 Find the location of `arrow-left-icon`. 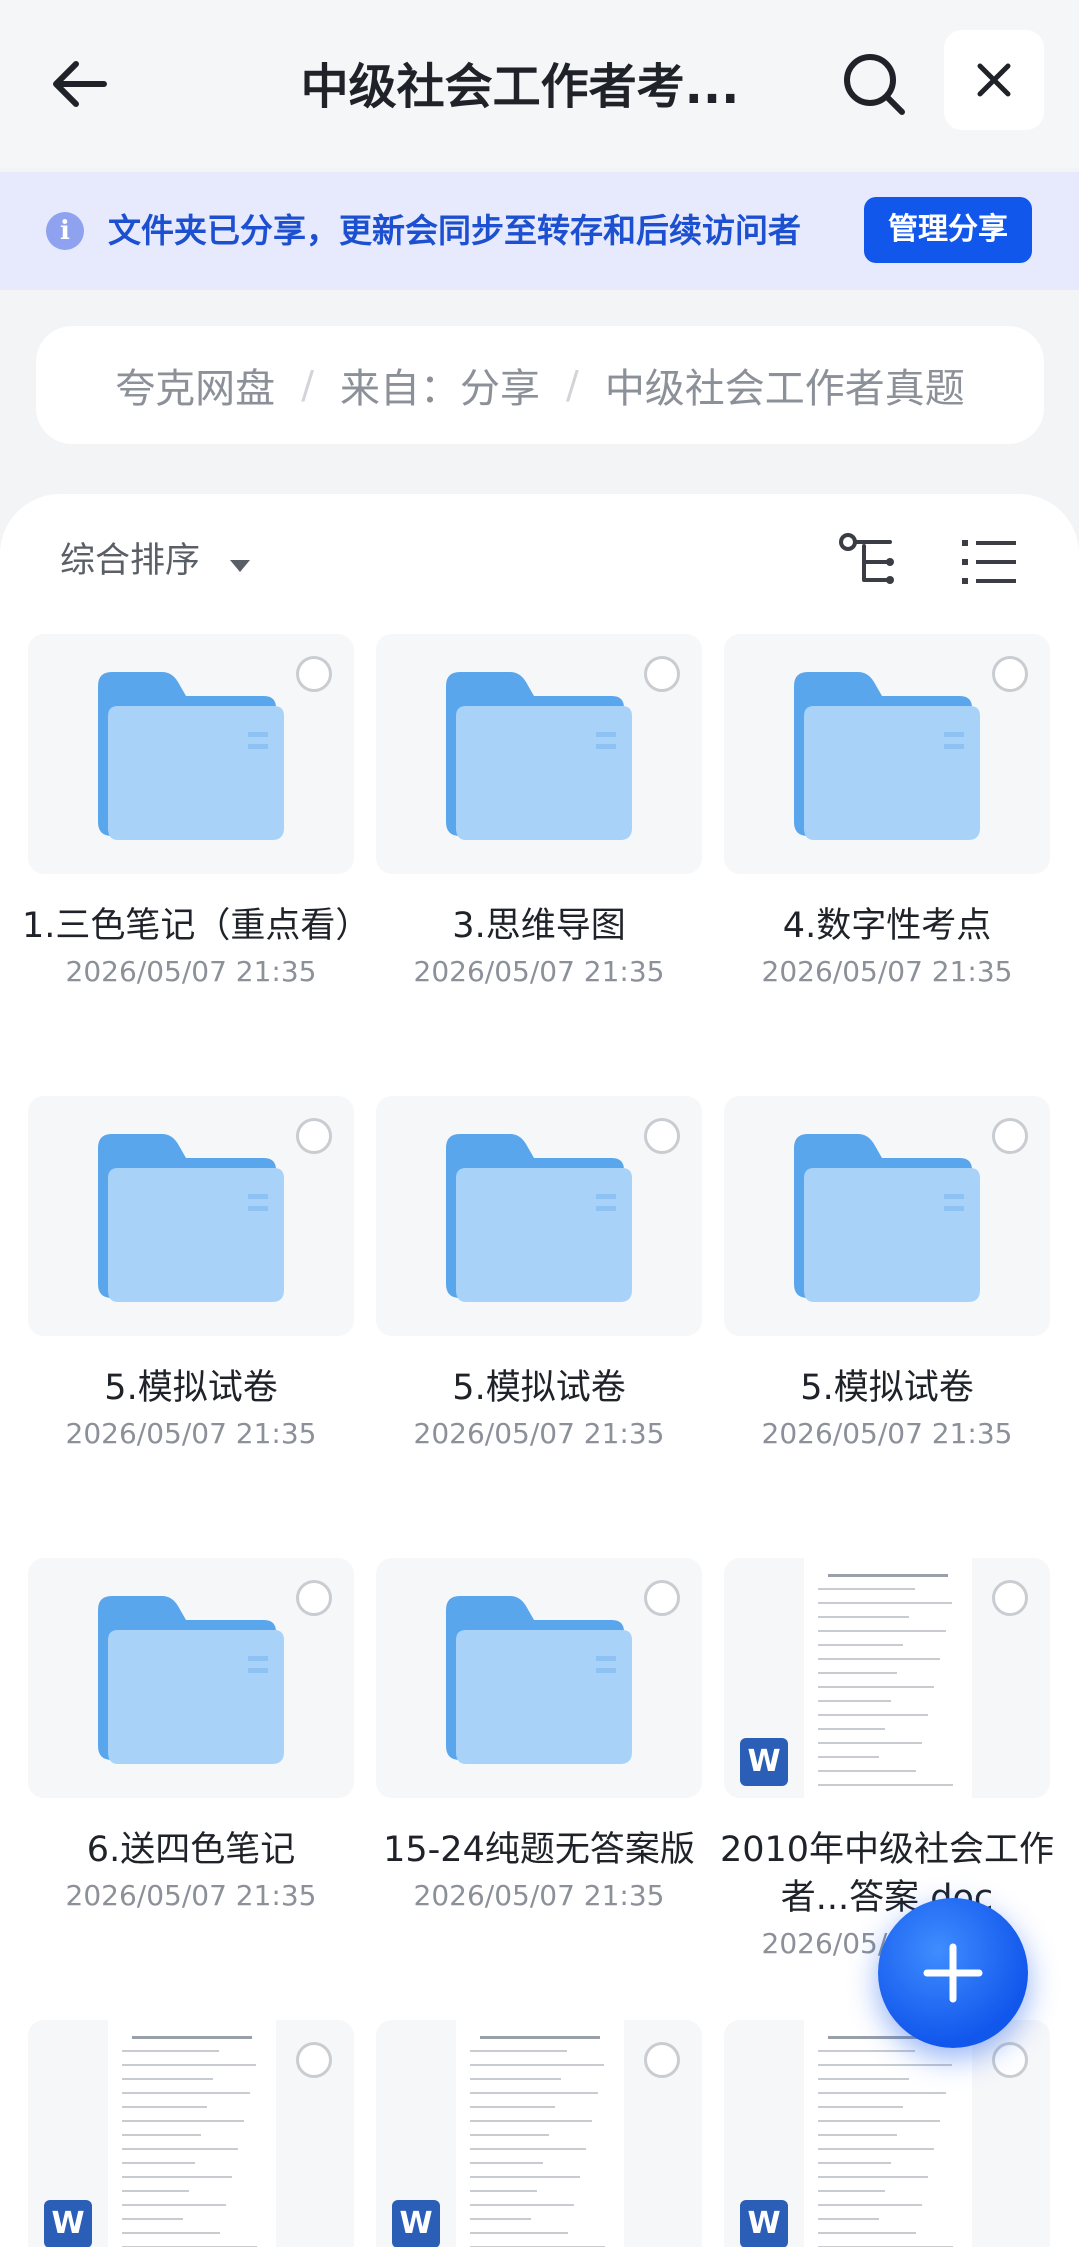

arrow-left-icon is located at coordinates (80, 84).